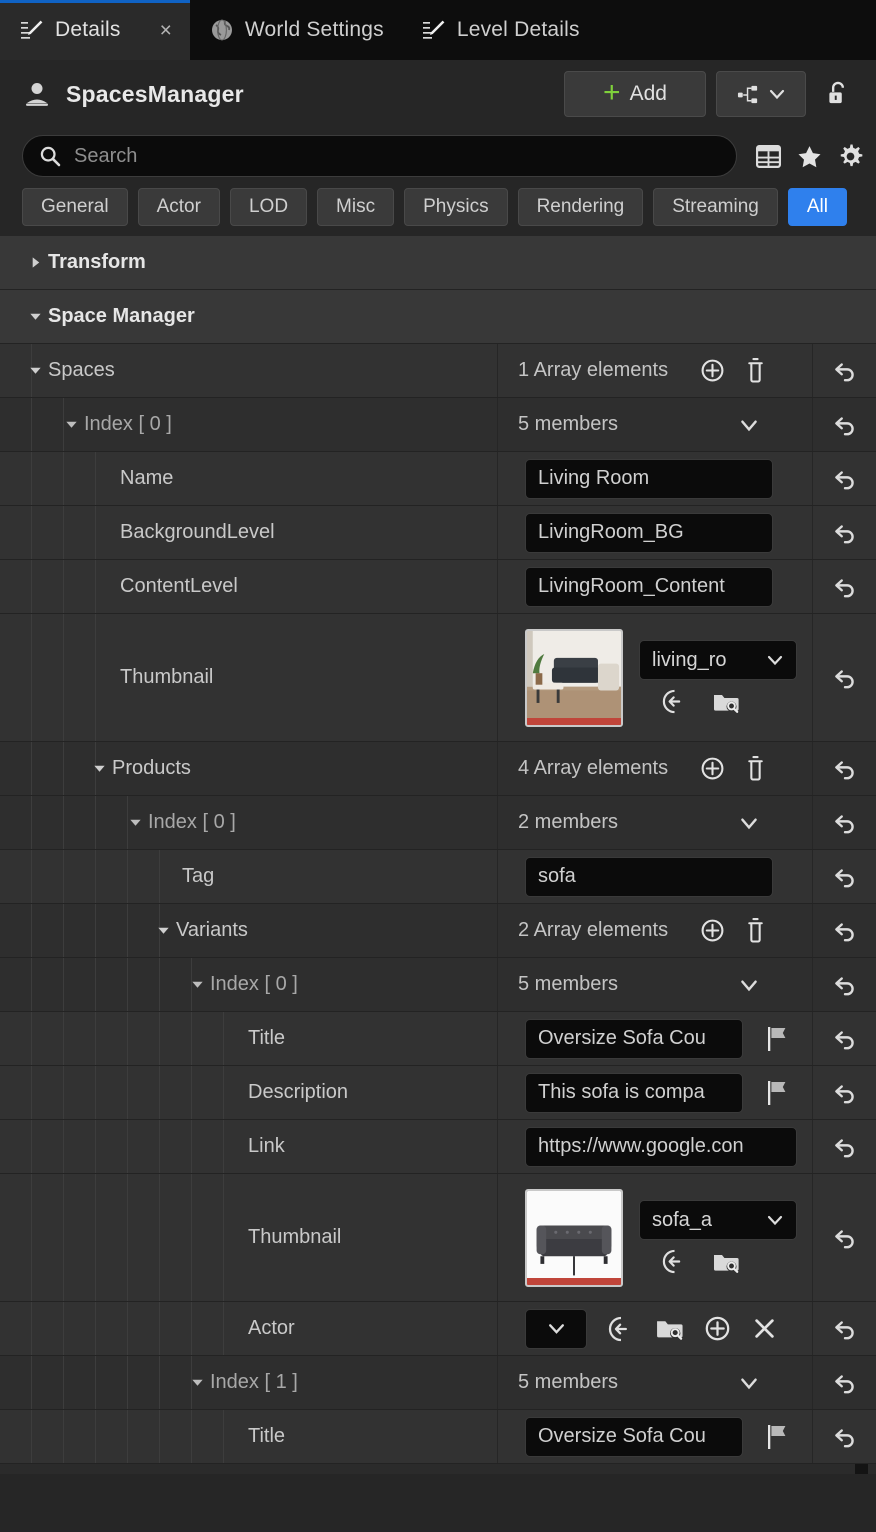 This screenshot has width=876, height=1532. Describe the element at coordinates (661, 1146) in the screenshot. I see `link-text-field: https://www.google.con` at that location.